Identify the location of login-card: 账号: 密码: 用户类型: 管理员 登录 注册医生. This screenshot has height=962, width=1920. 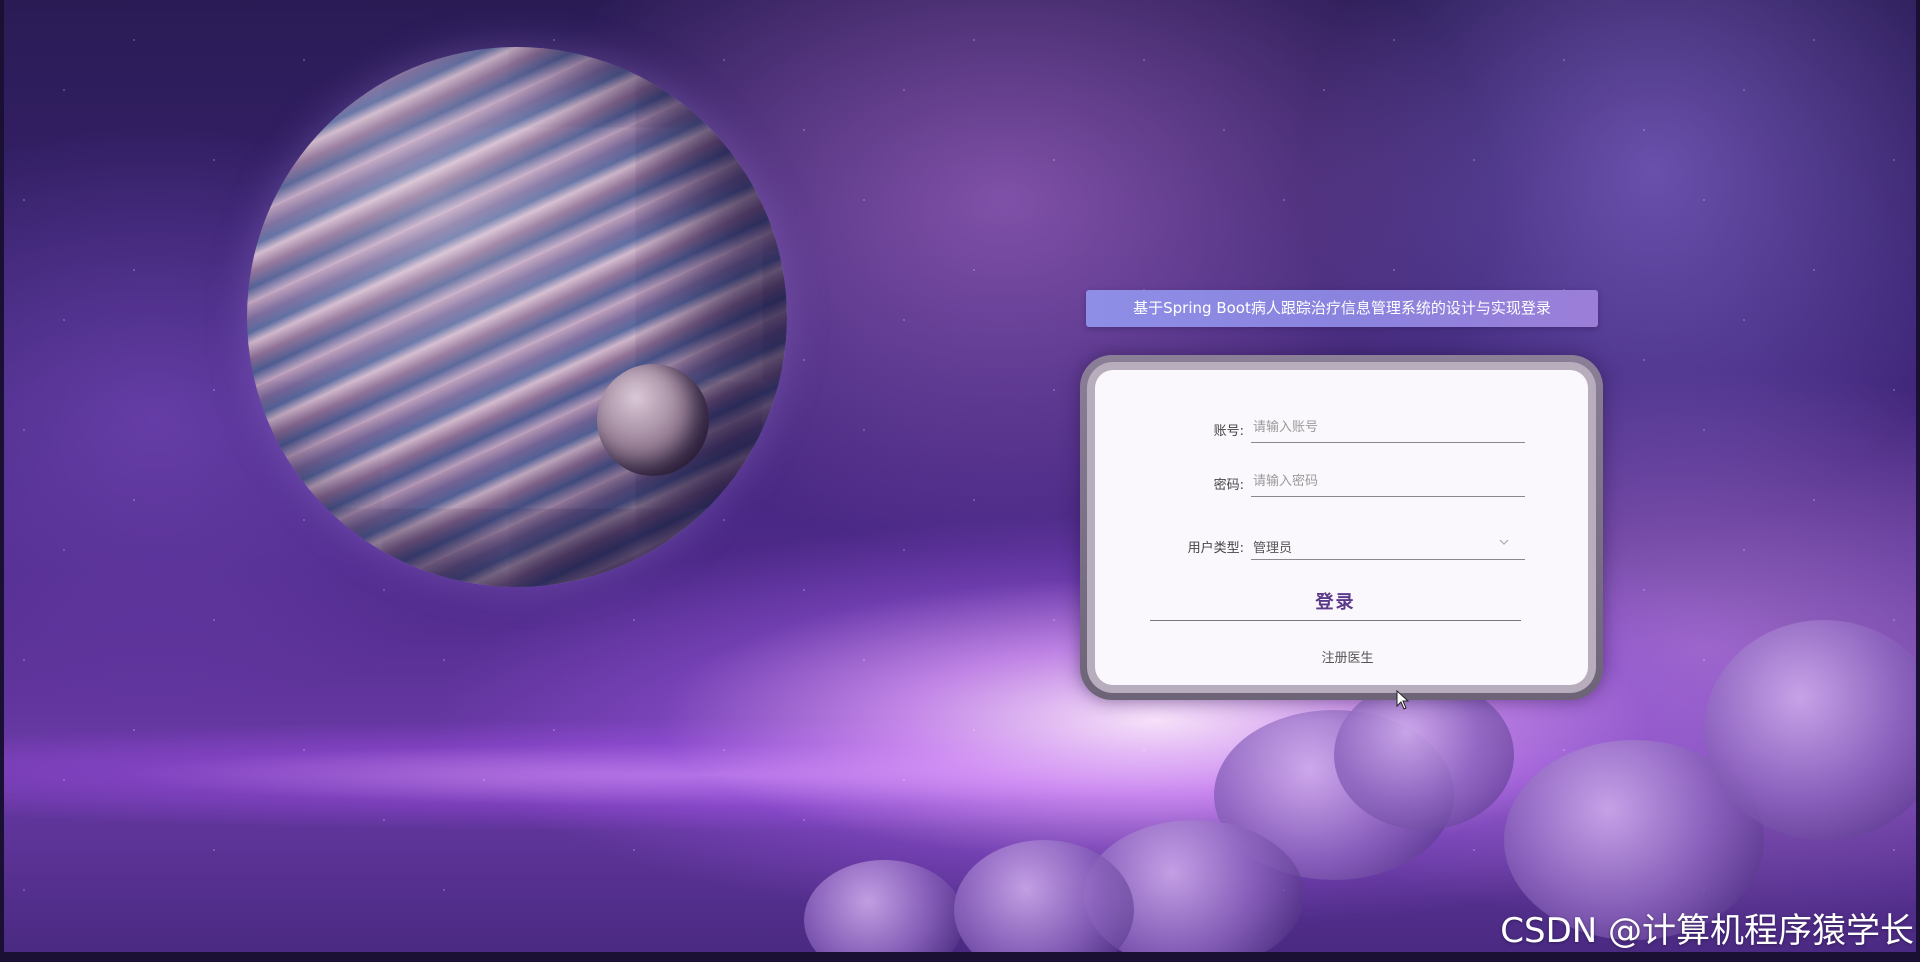
(1341, 527).